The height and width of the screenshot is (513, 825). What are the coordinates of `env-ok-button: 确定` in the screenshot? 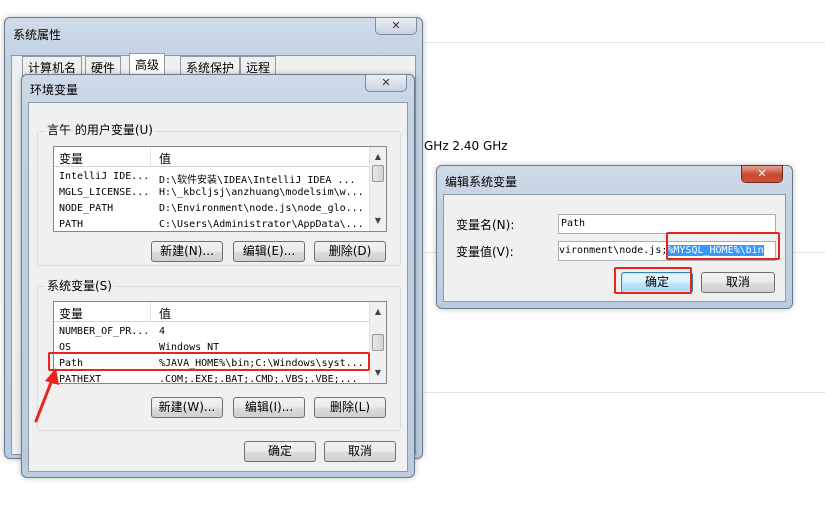 It's located at (280, 451).